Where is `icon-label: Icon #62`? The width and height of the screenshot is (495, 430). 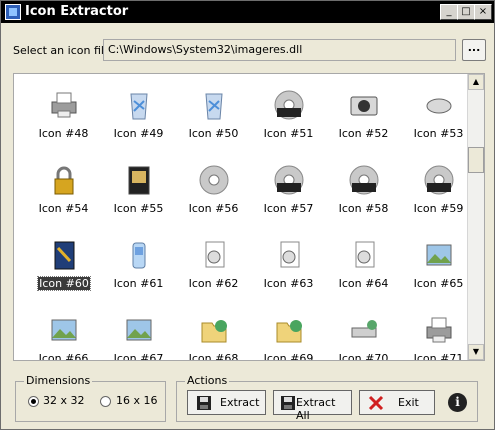 icon-label: Icon #62 is located at coordinates (213, 283).